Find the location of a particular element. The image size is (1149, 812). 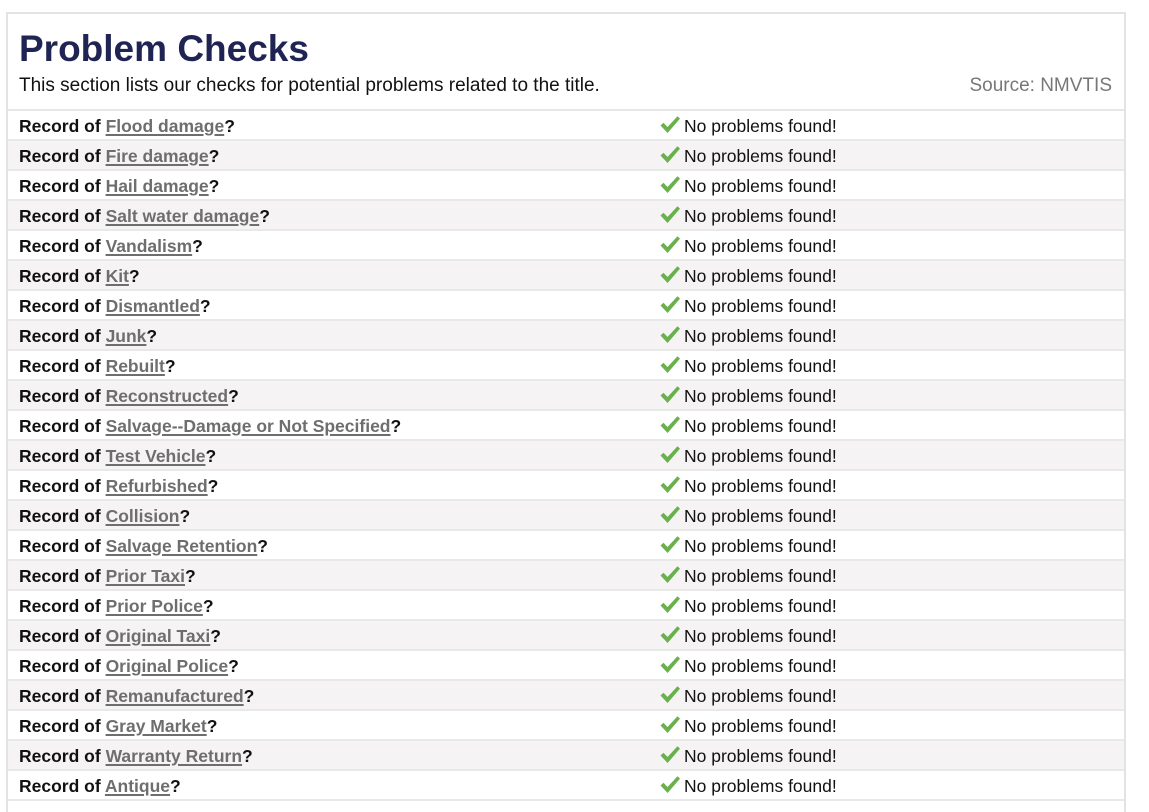

check-link: Fire damage is located at coordinates (157, 156).